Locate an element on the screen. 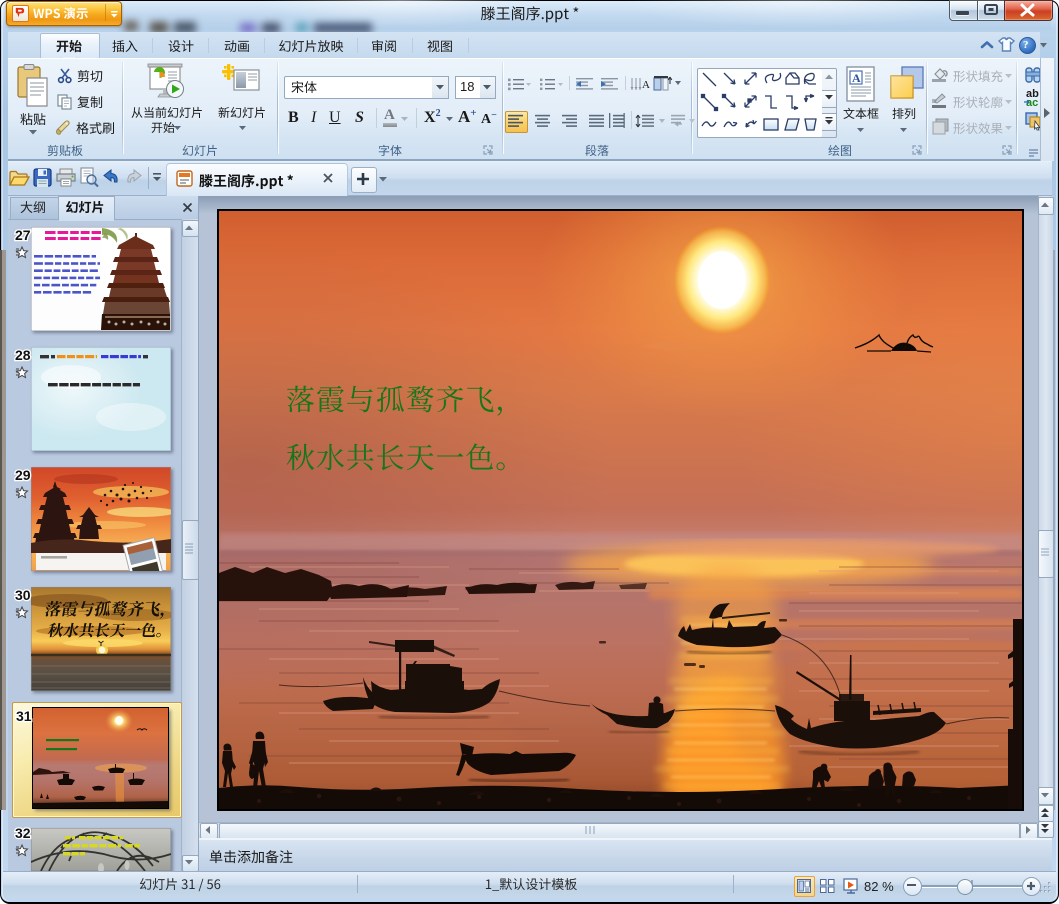 The height and width of the screenshot is (904, 1059). svg-text: 29 is located at coordinates (23, 475).